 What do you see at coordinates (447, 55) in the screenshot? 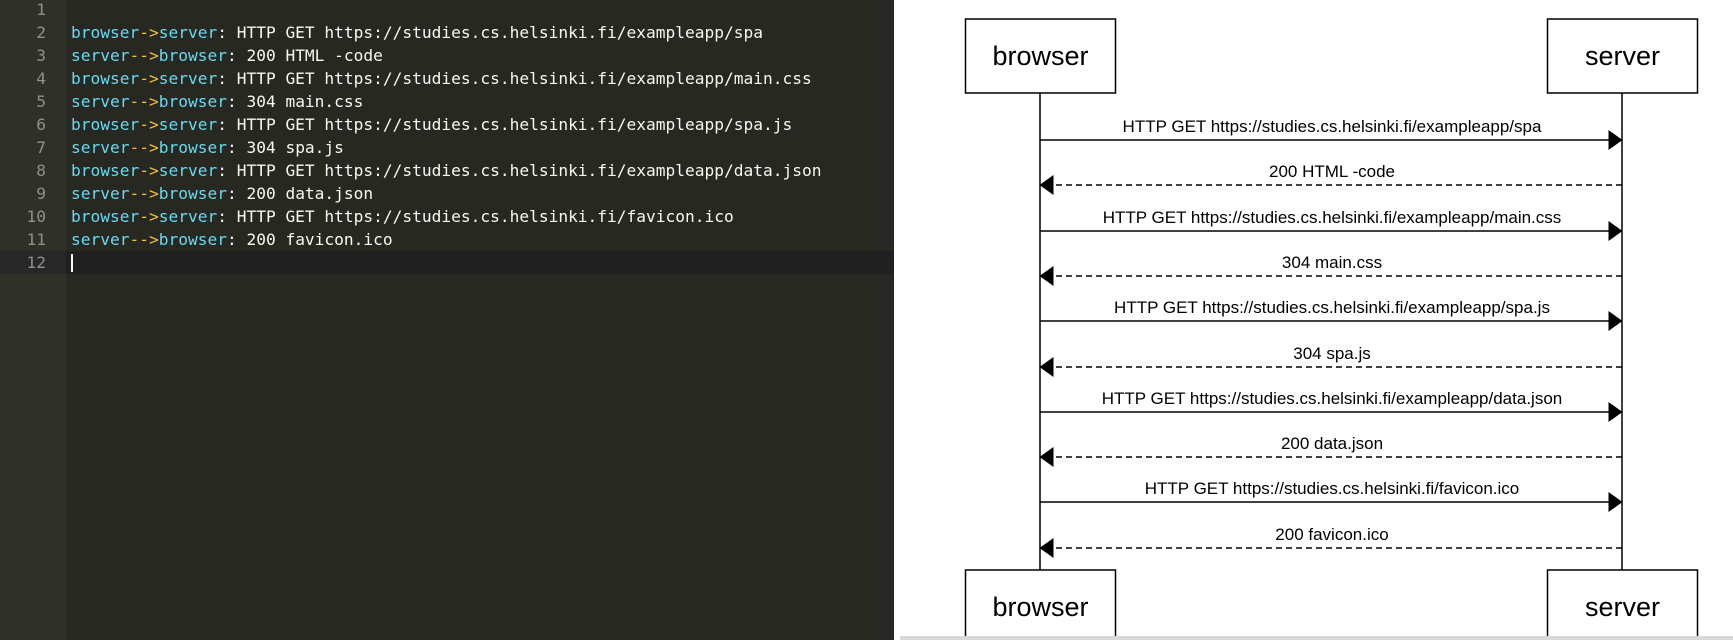
I see `code-line: 3 server-->browser: 200 HTML -code` at bounding box center [447, 55].